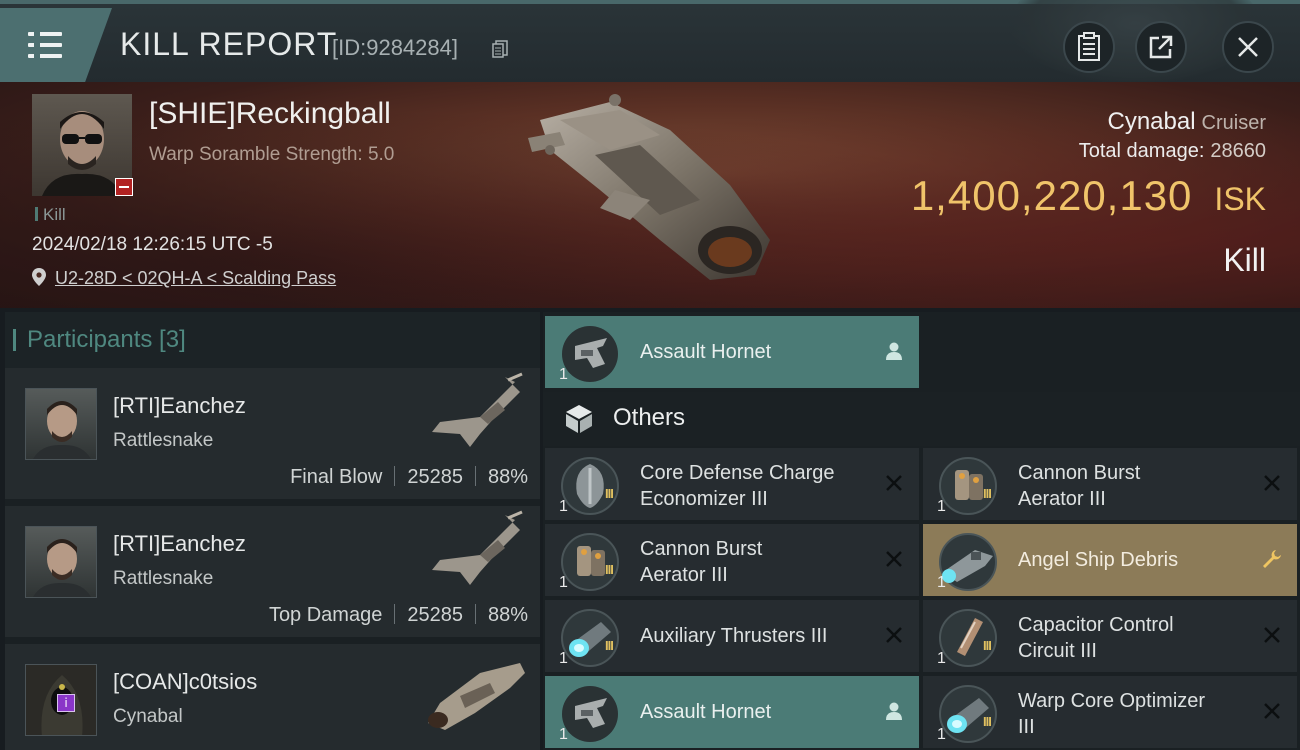  I want to click on location-link: U2-28D < 02QH-A < Scalding Pass, so click(195, 278).